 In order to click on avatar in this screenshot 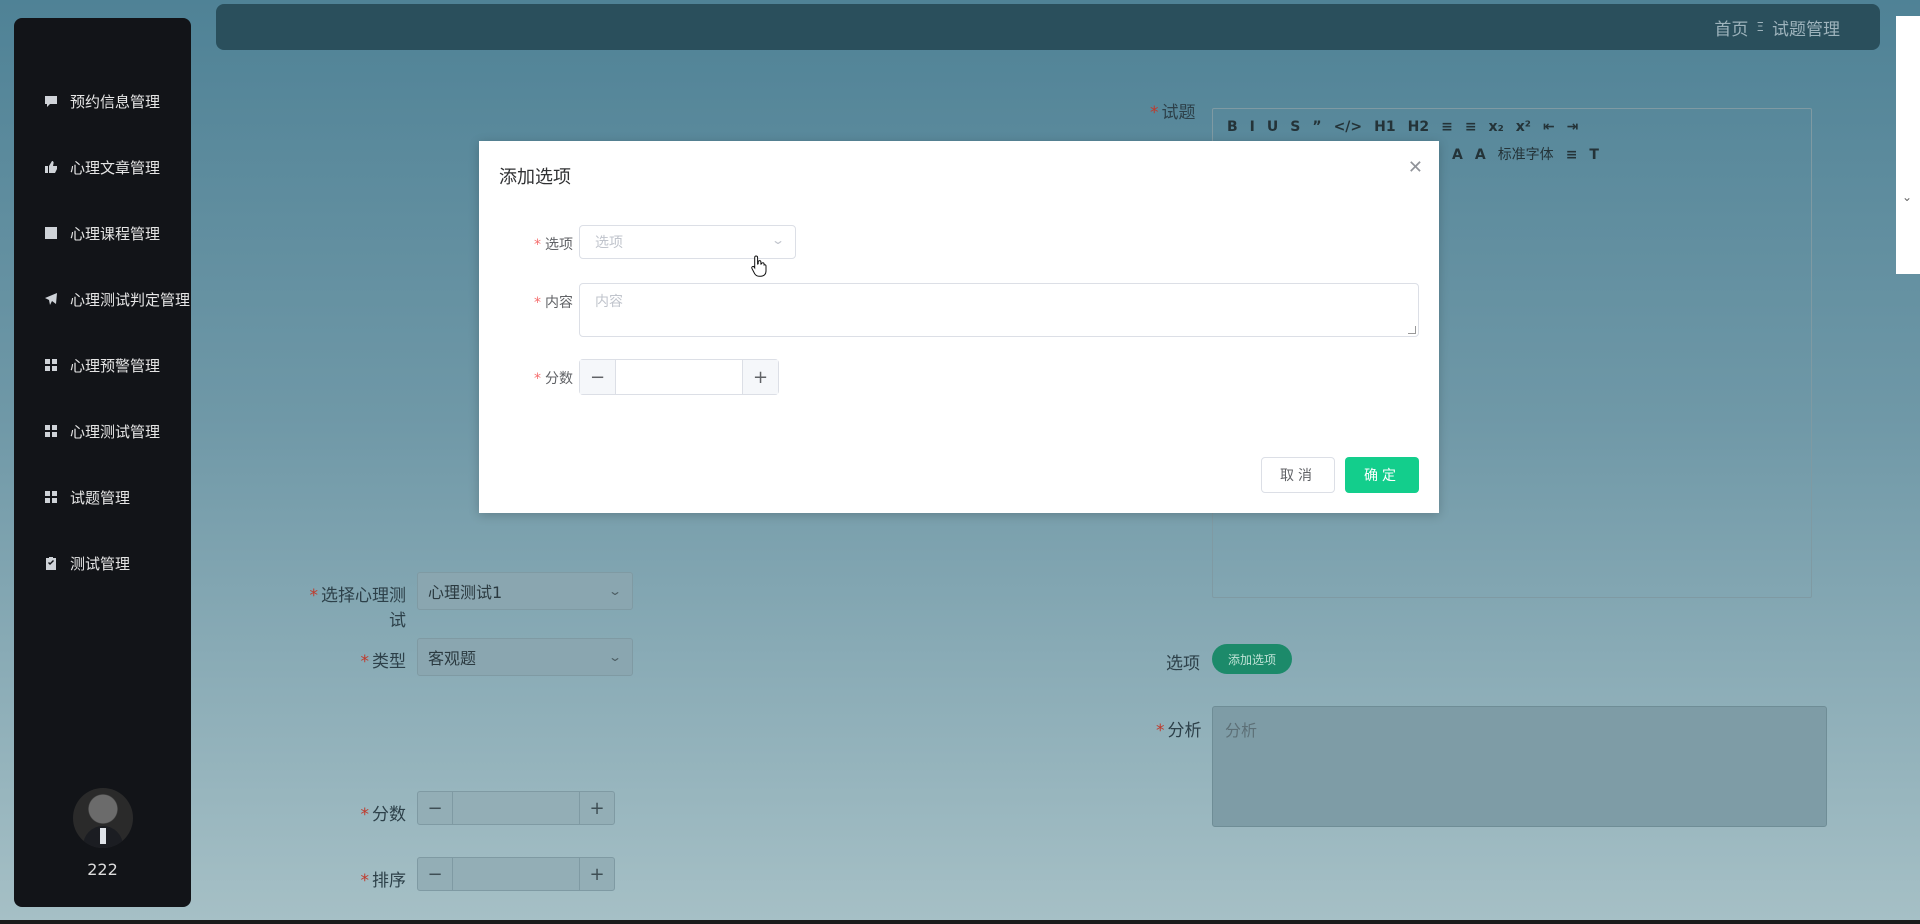, I will do `click(103, 818)`.